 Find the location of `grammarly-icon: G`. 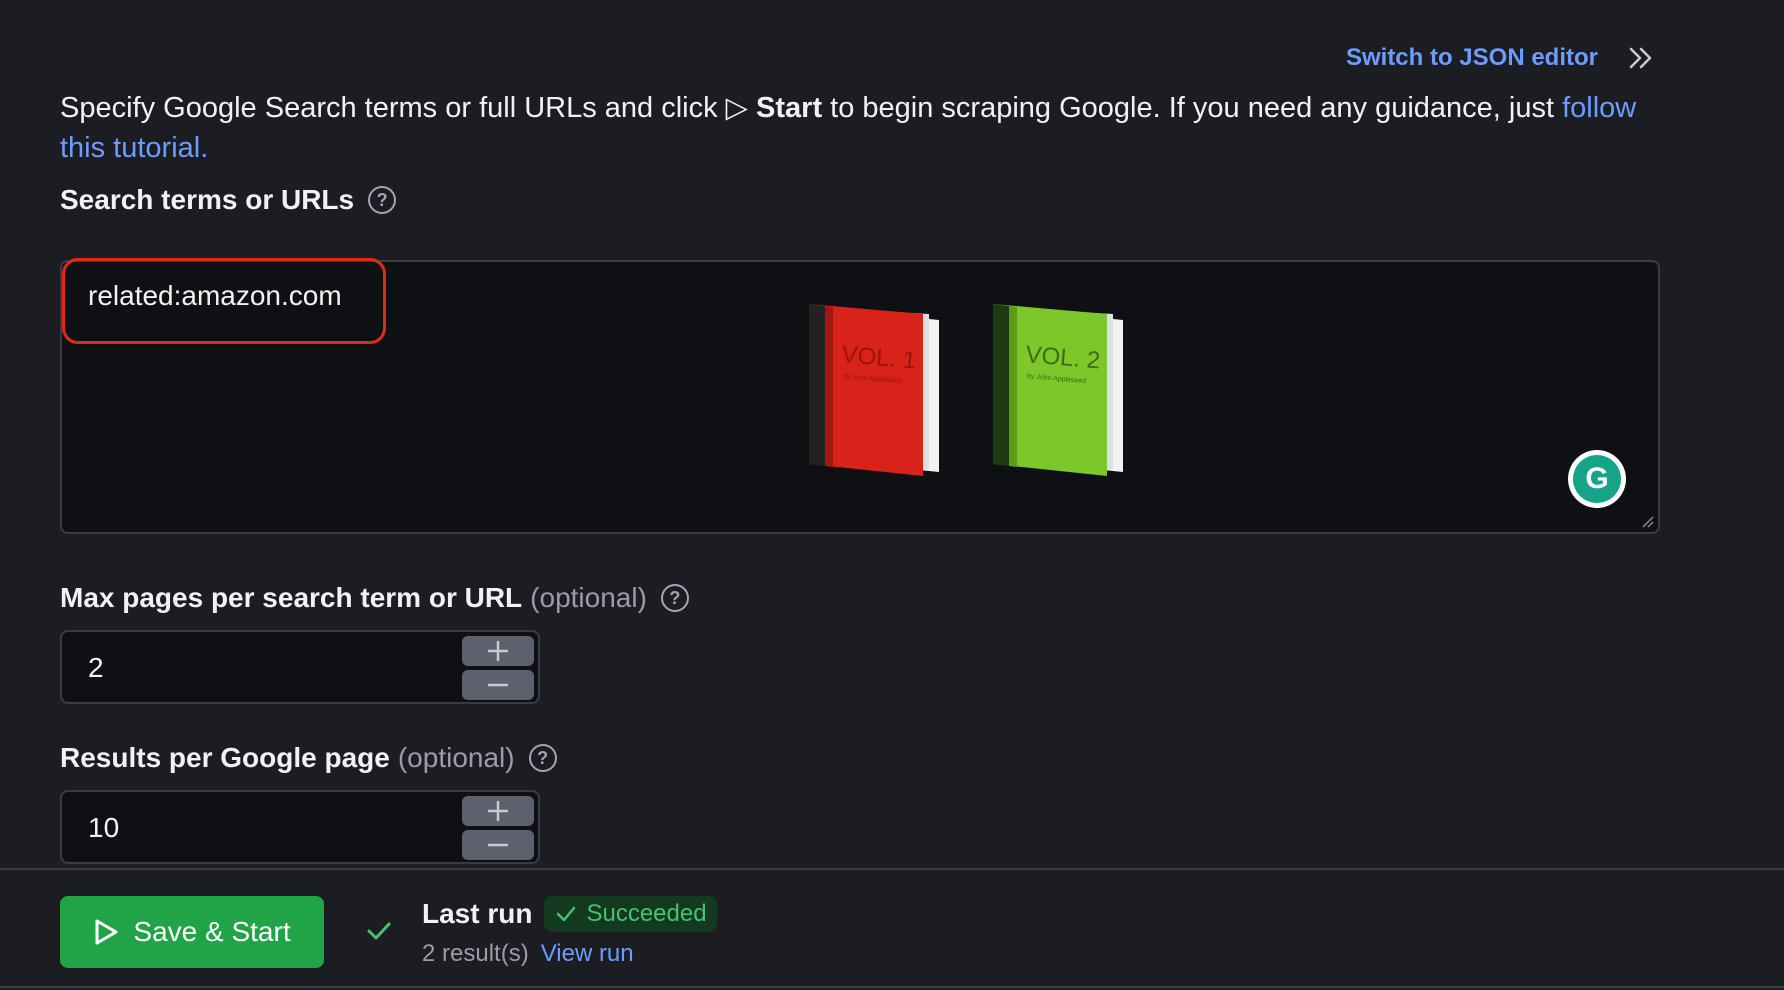

grammarly-icon: G is located at coordinates (1597, 479).